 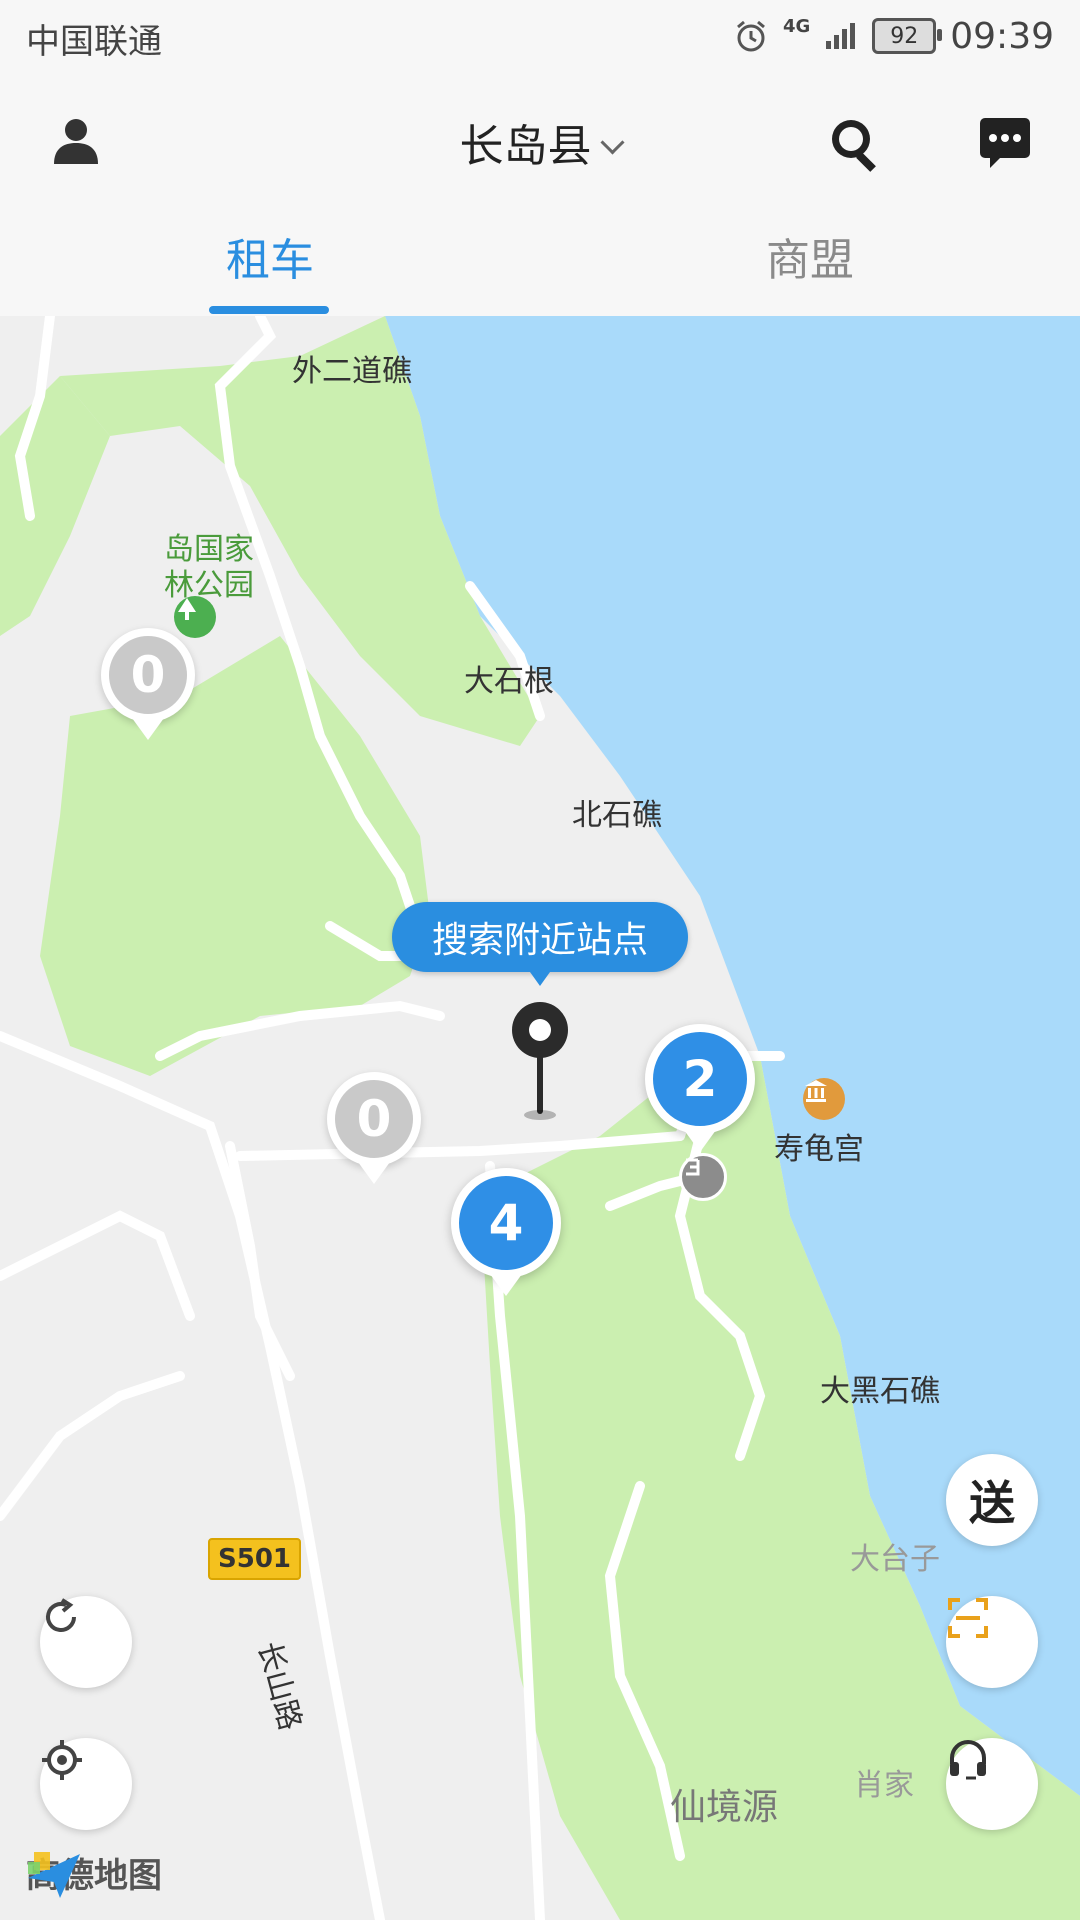 What do you see at coordinates (968, 1618) in the screenshot?
I see `scan-icon` at bounding box center [968, 1618].